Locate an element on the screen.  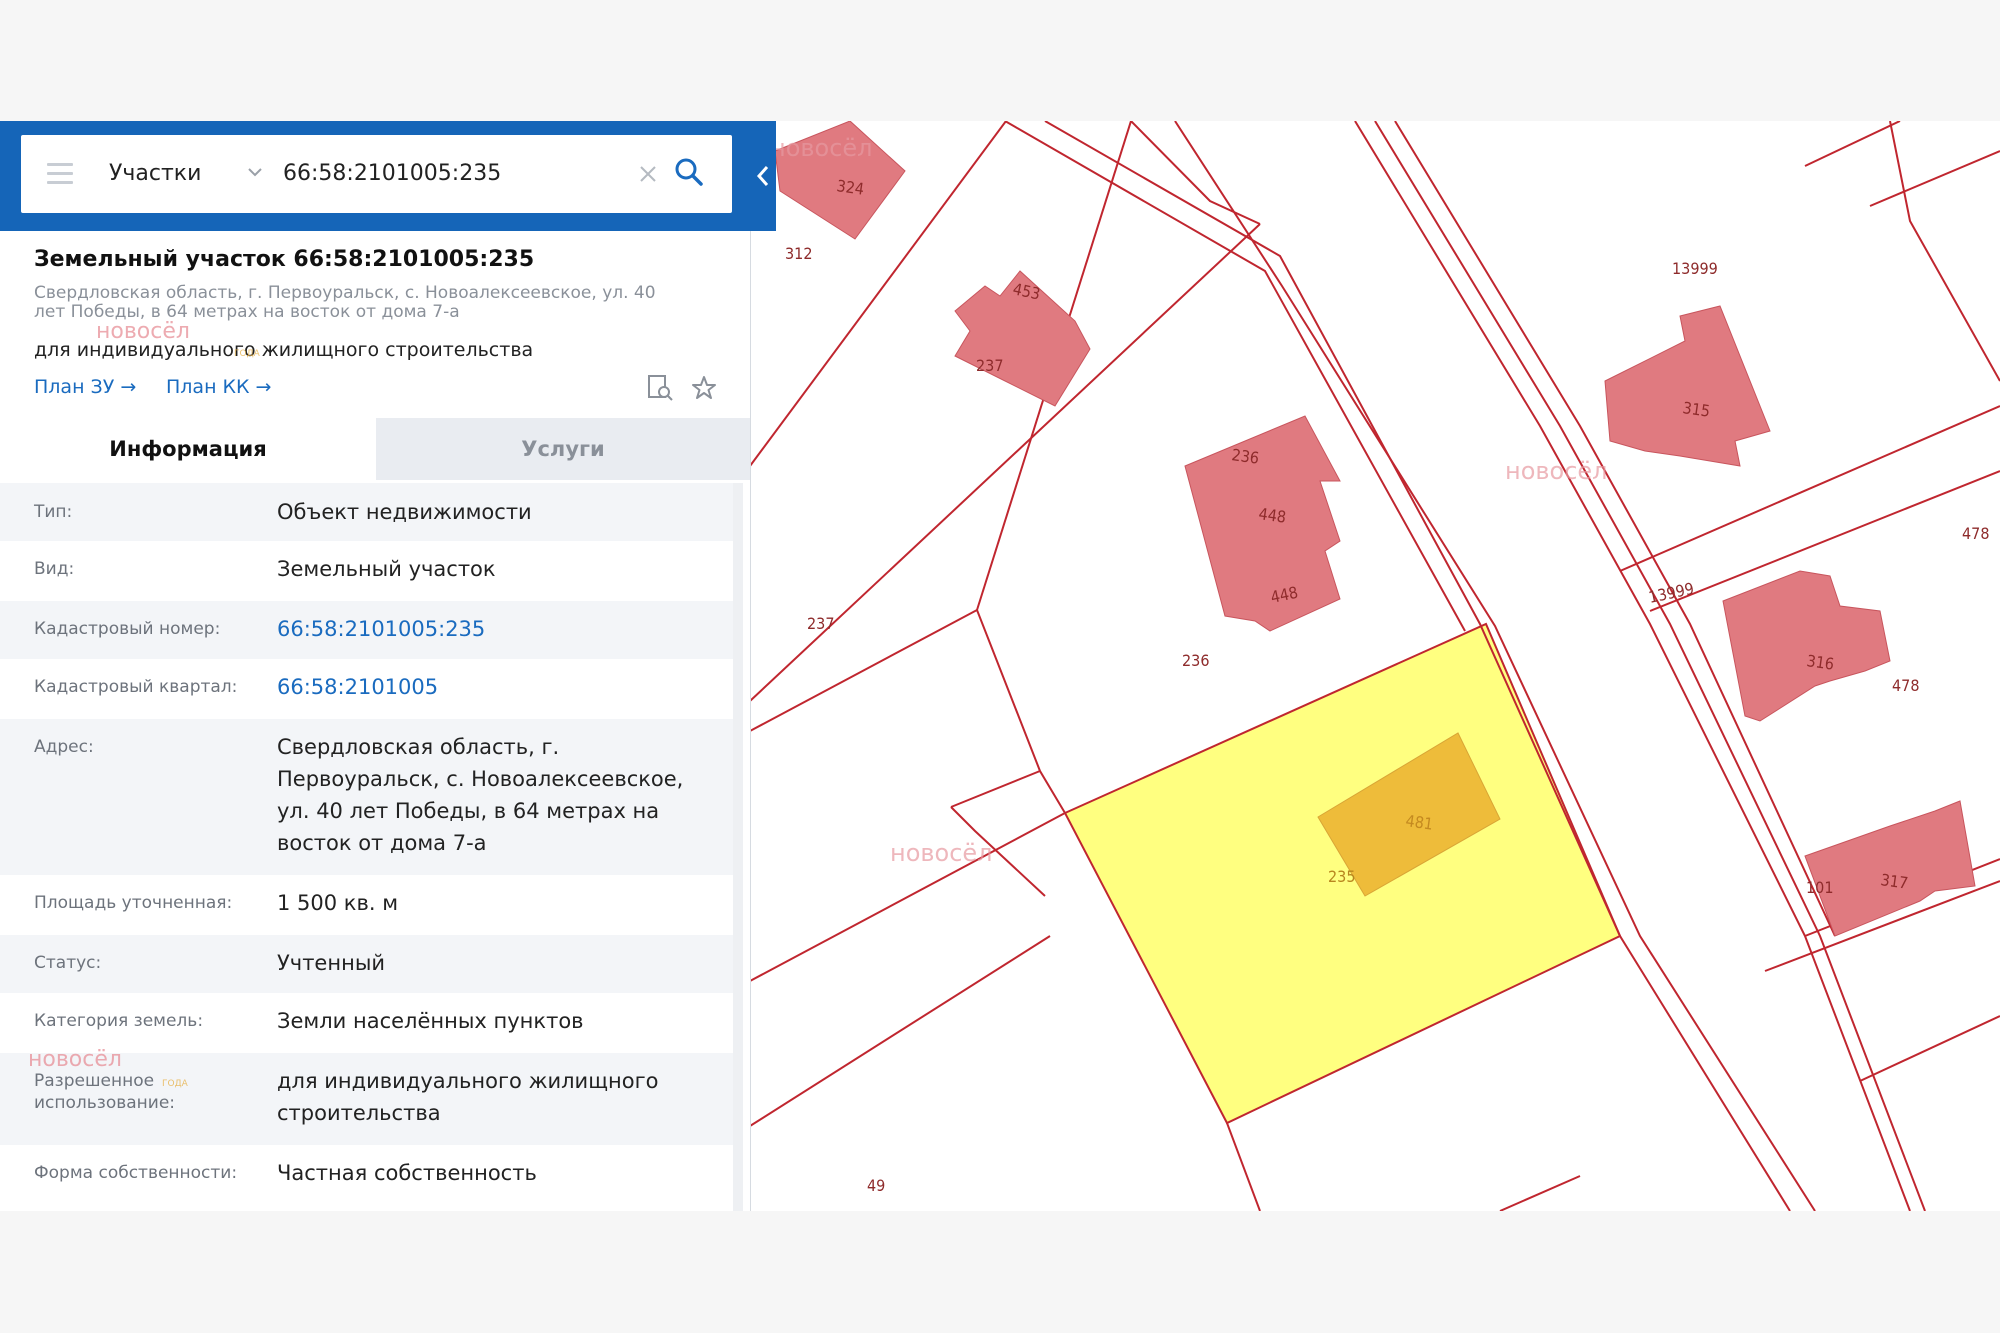
label-317: 317 is located at coordinates (1894, 881).